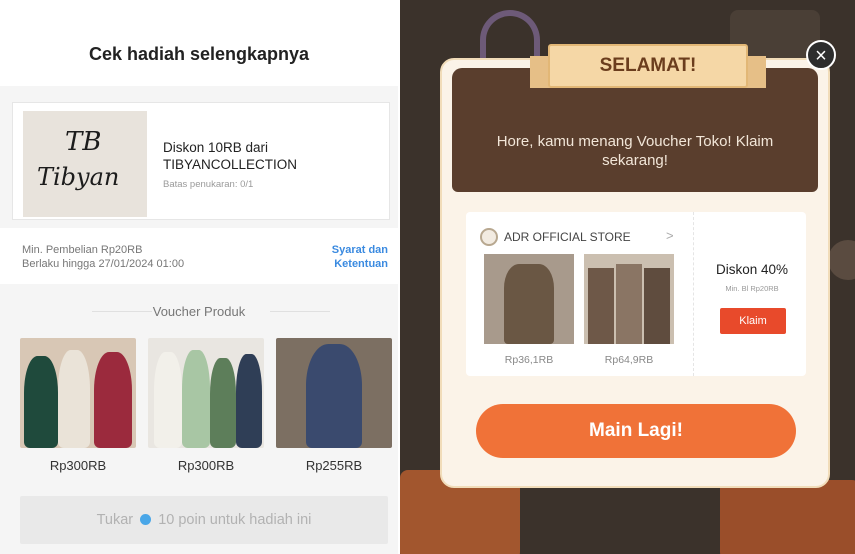  I want to click on store-icon, so click(489, 237).